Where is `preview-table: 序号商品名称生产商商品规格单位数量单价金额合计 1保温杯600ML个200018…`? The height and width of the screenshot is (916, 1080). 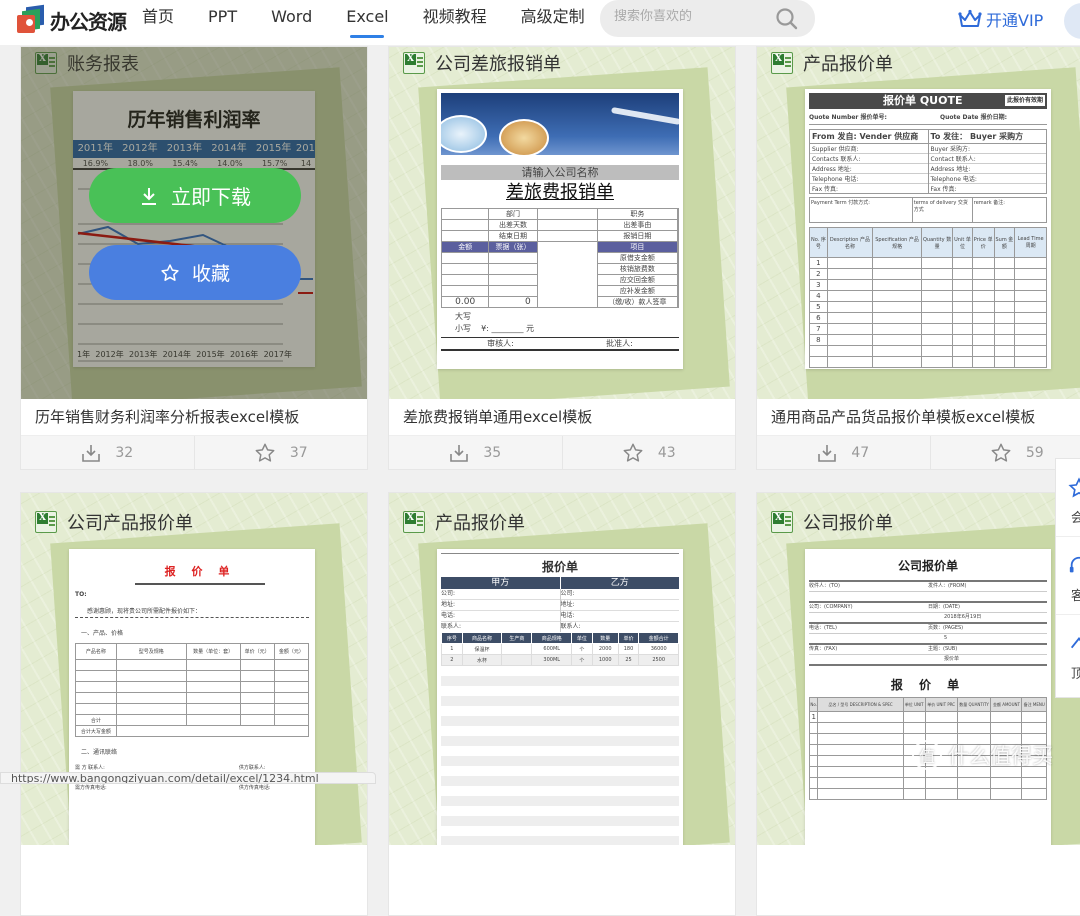 preview-table: 序号商品名称生产商商品规格单位数量单价金额合计 1保温杯600ML个200018… is located at coordinates (560, 649).